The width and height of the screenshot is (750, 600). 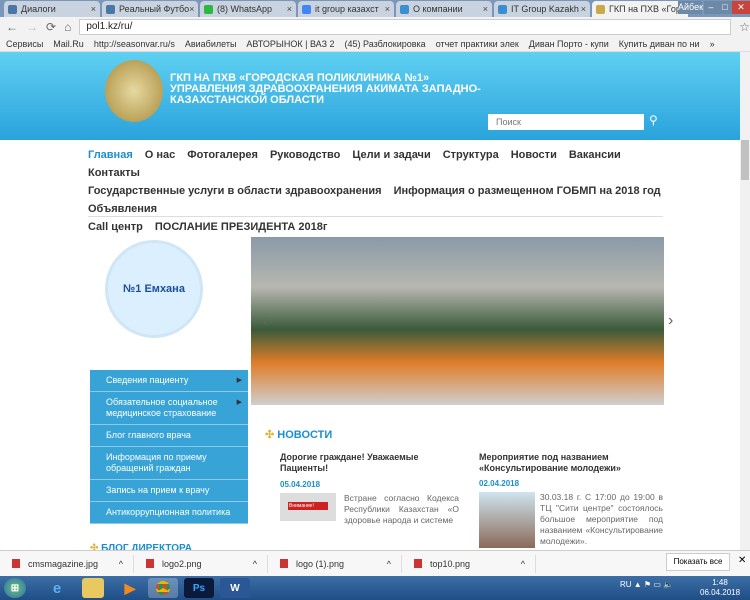 I want to click on bookmark-item: отчет практики элек, so click(x=477, y=44).